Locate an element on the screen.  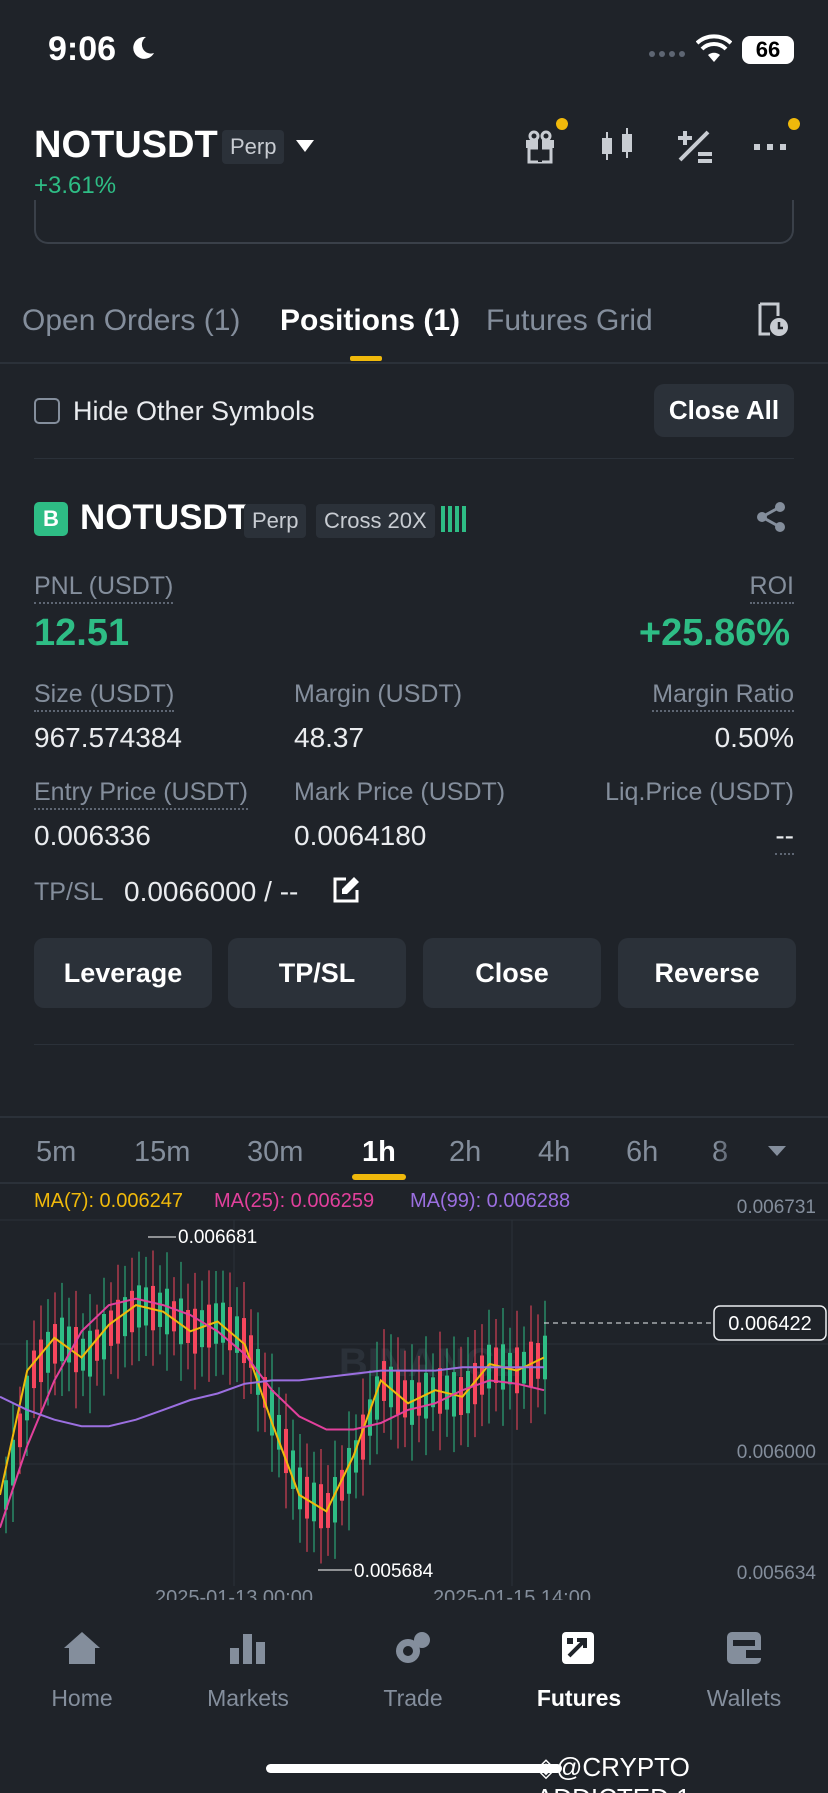
mark-price-value: 0.0064180 is located at coordinates (360, 835).